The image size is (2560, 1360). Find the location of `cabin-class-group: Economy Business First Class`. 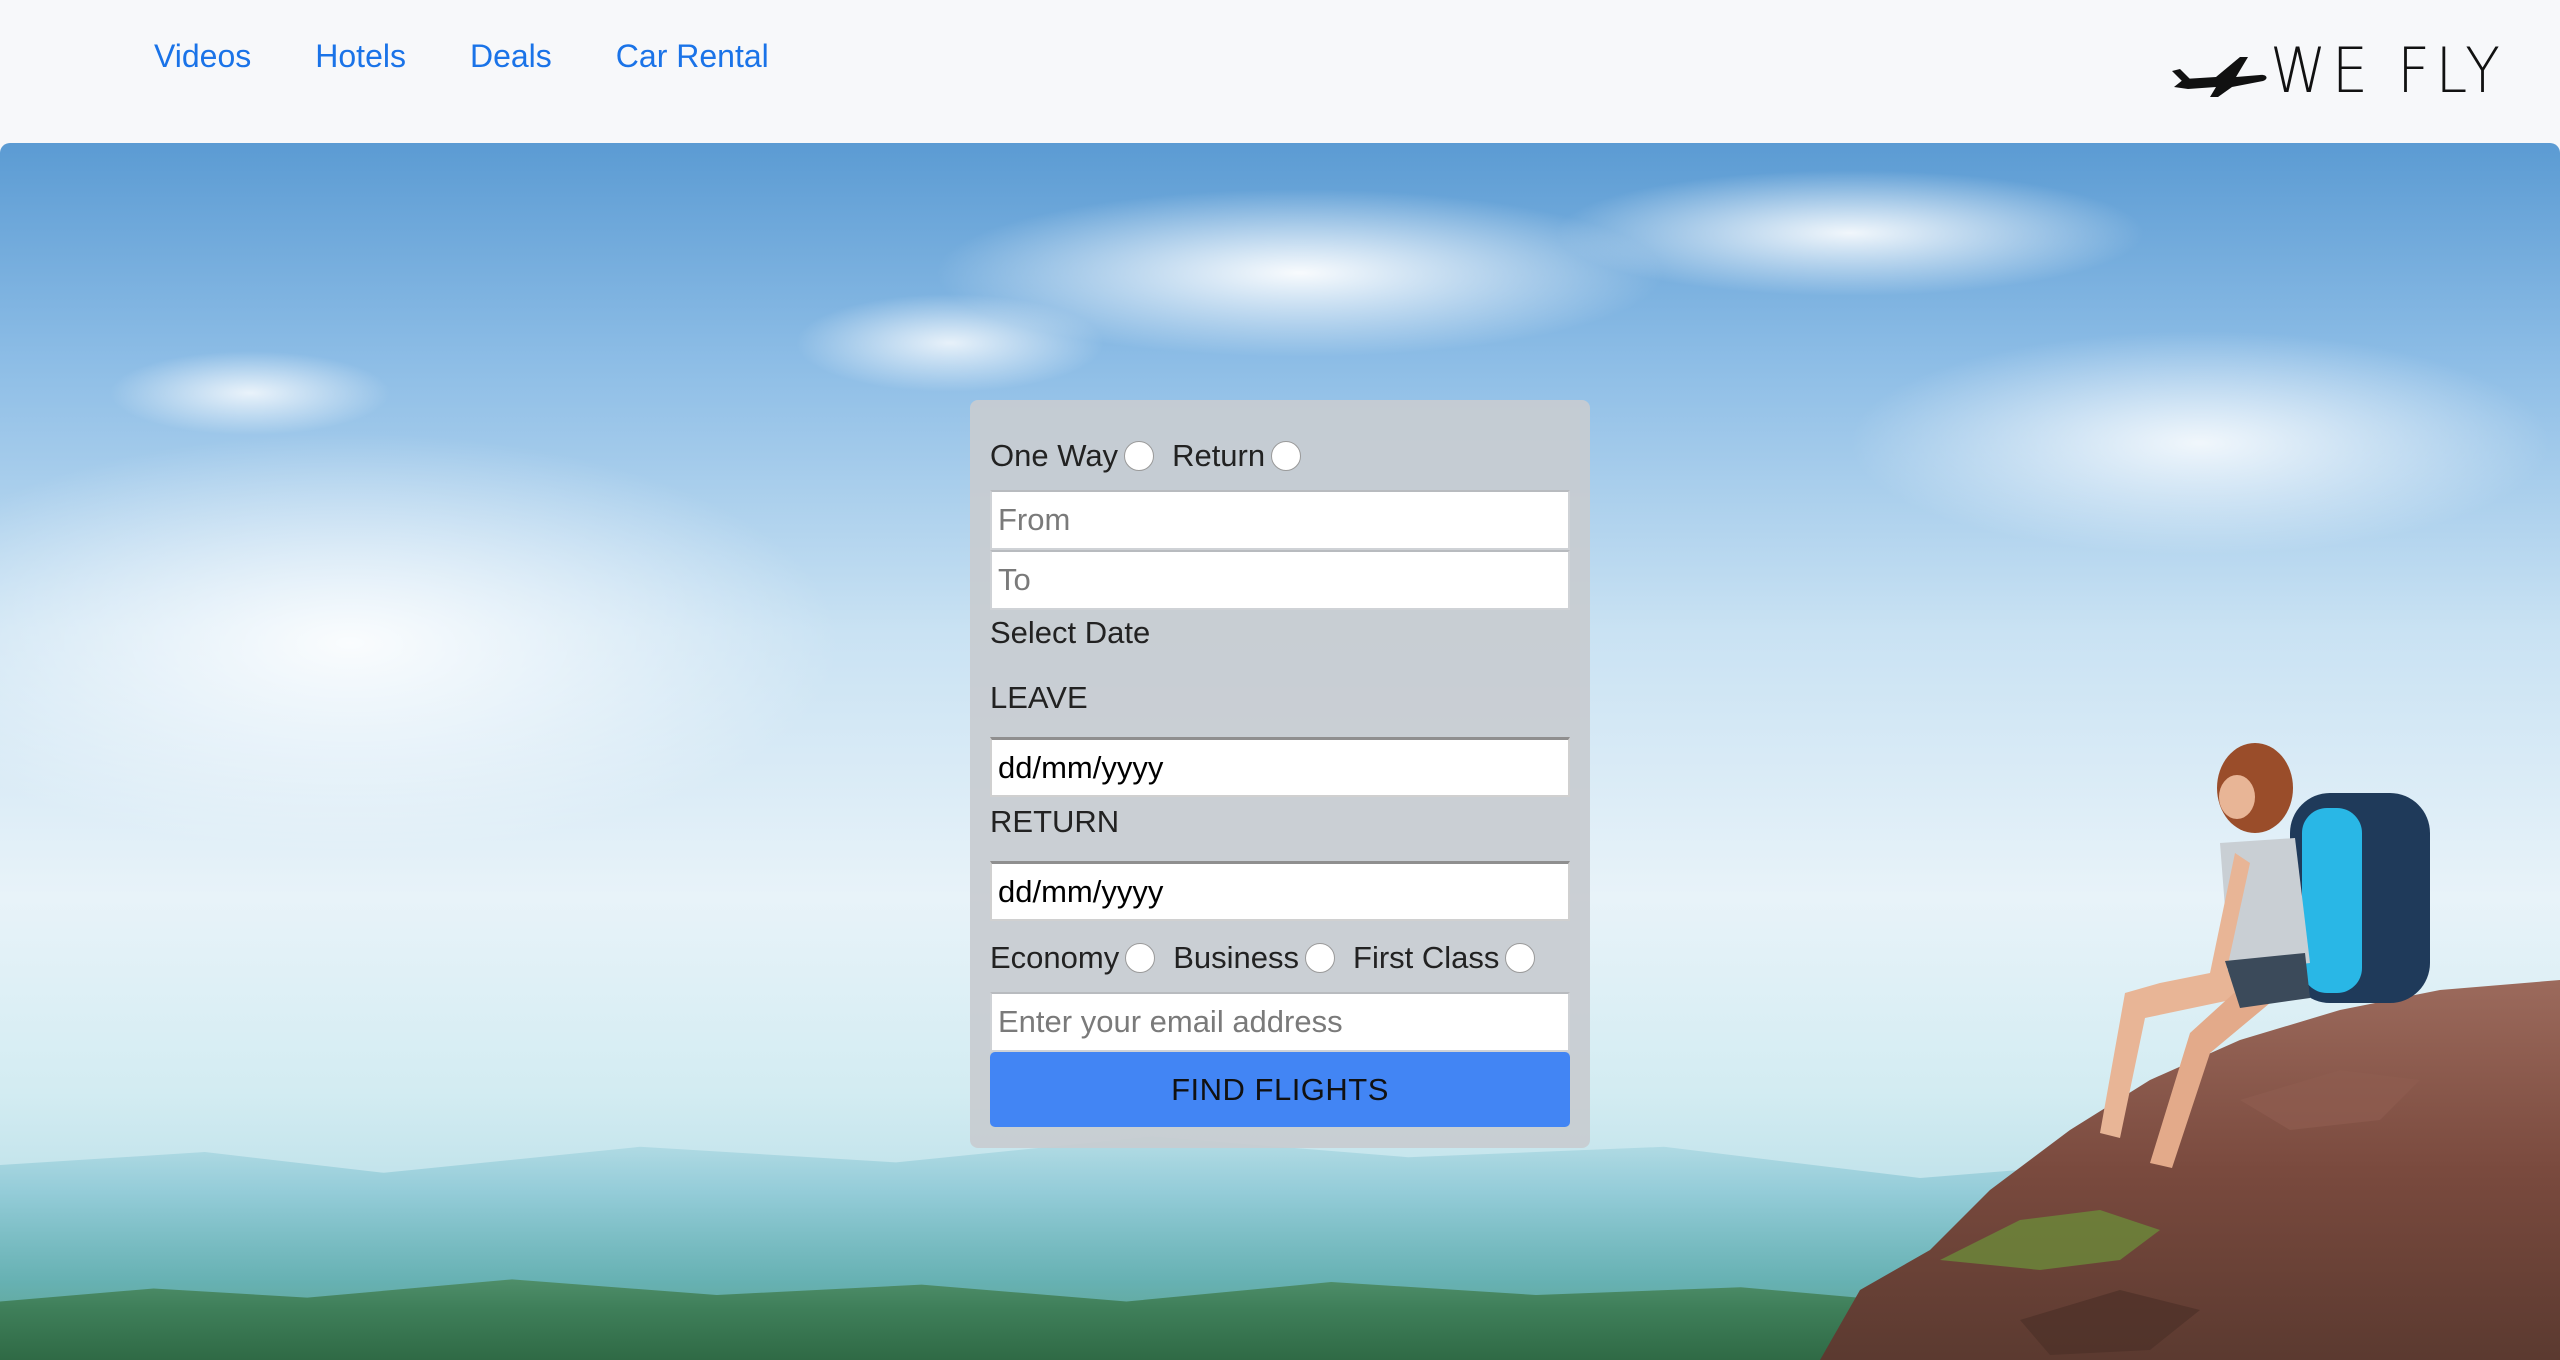

cabin-class-group: Economy Business First Class is located at coordinates (1271, 958).